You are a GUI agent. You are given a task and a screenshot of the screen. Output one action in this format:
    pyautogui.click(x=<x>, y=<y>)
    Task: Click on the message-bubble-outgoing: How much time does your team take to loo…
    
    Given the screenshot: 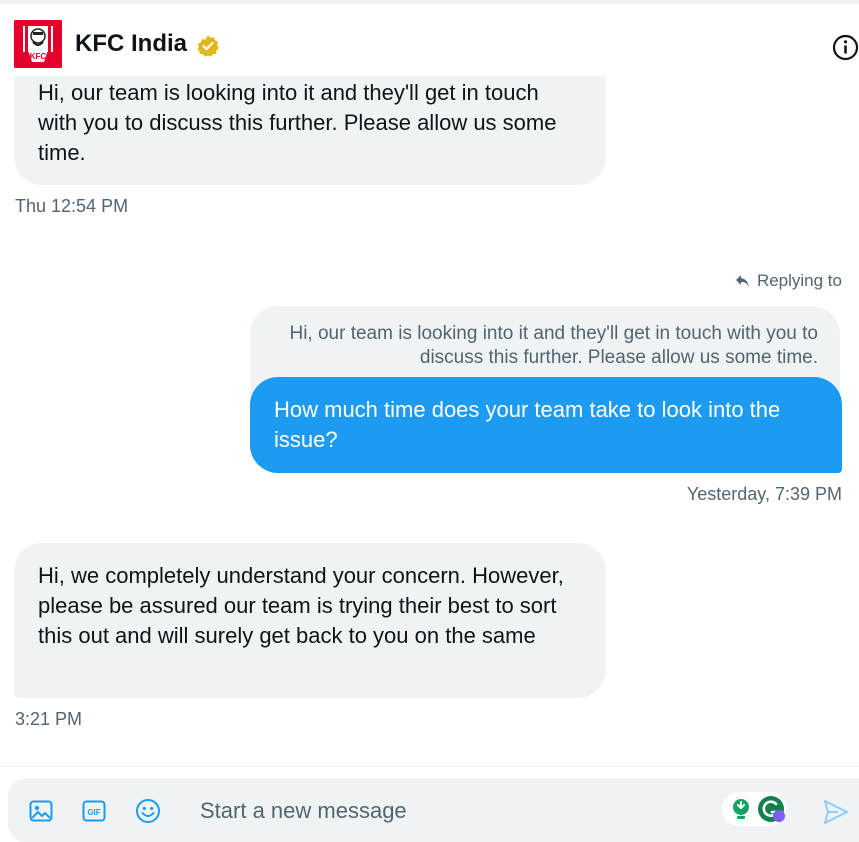 What is the action you would take?
    pyautogui.click(x=546, y=425)
    